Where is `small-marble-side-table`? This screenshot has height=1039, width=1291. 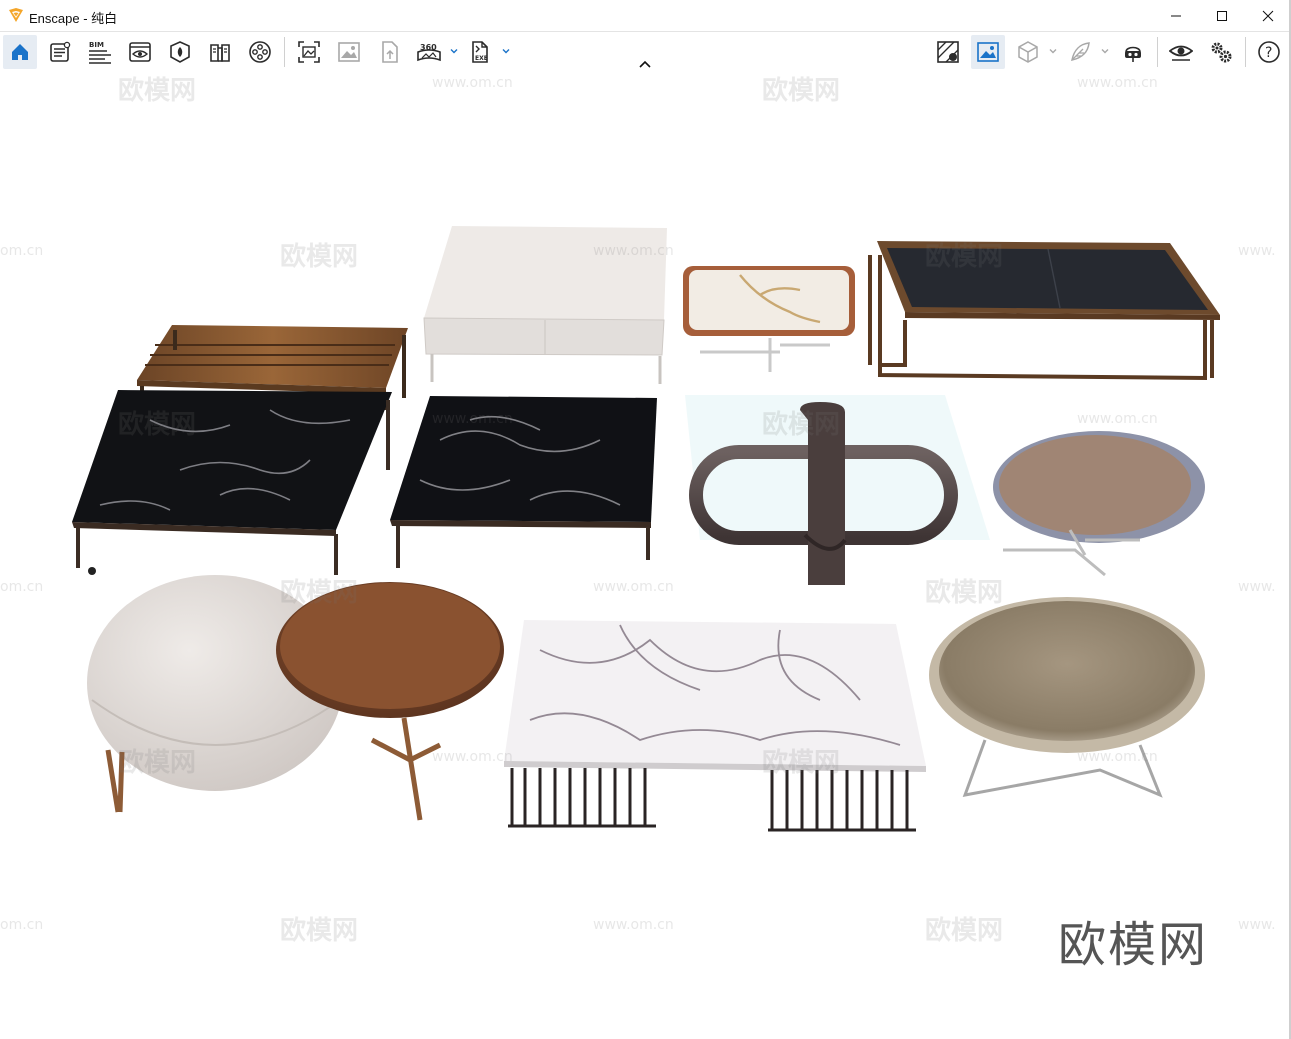 small-marble-side-table is located at coordinates (769, 319).